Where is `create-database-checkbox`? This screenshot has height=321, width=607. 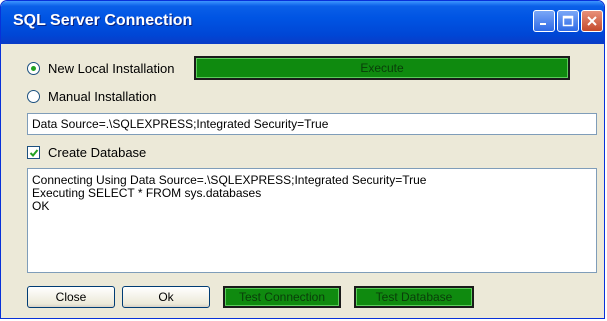 create-database-checkbox is located at coordinates (33, 152).